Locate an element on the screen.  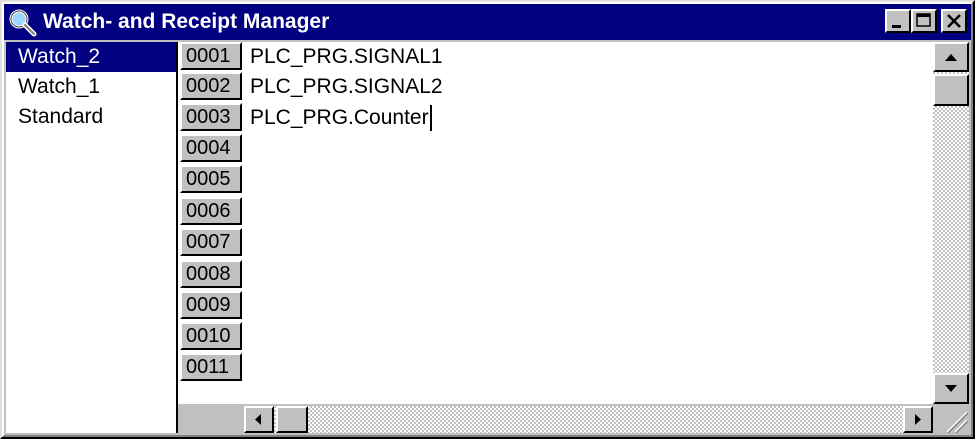
watch-list-item: Watch_1 is located at coordinates (91, 87).